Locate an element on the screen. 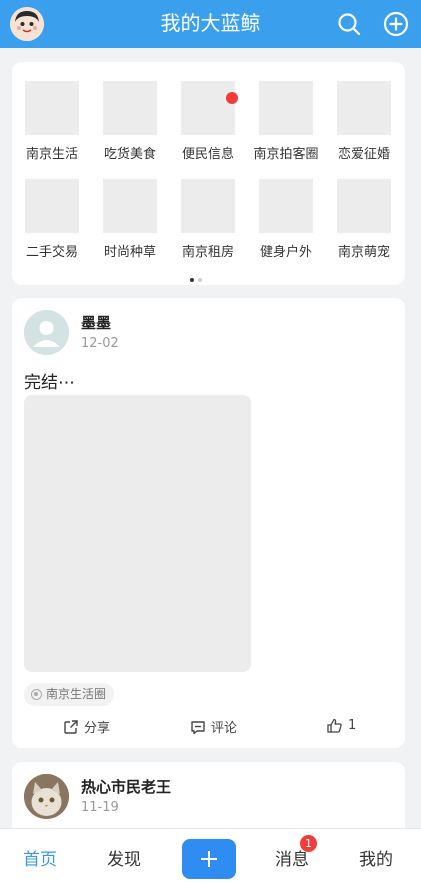 Image resolution: width=421 pixels, height=884 pixels. category-item: 恋爱征婚 is located at coordinates (364, 121).